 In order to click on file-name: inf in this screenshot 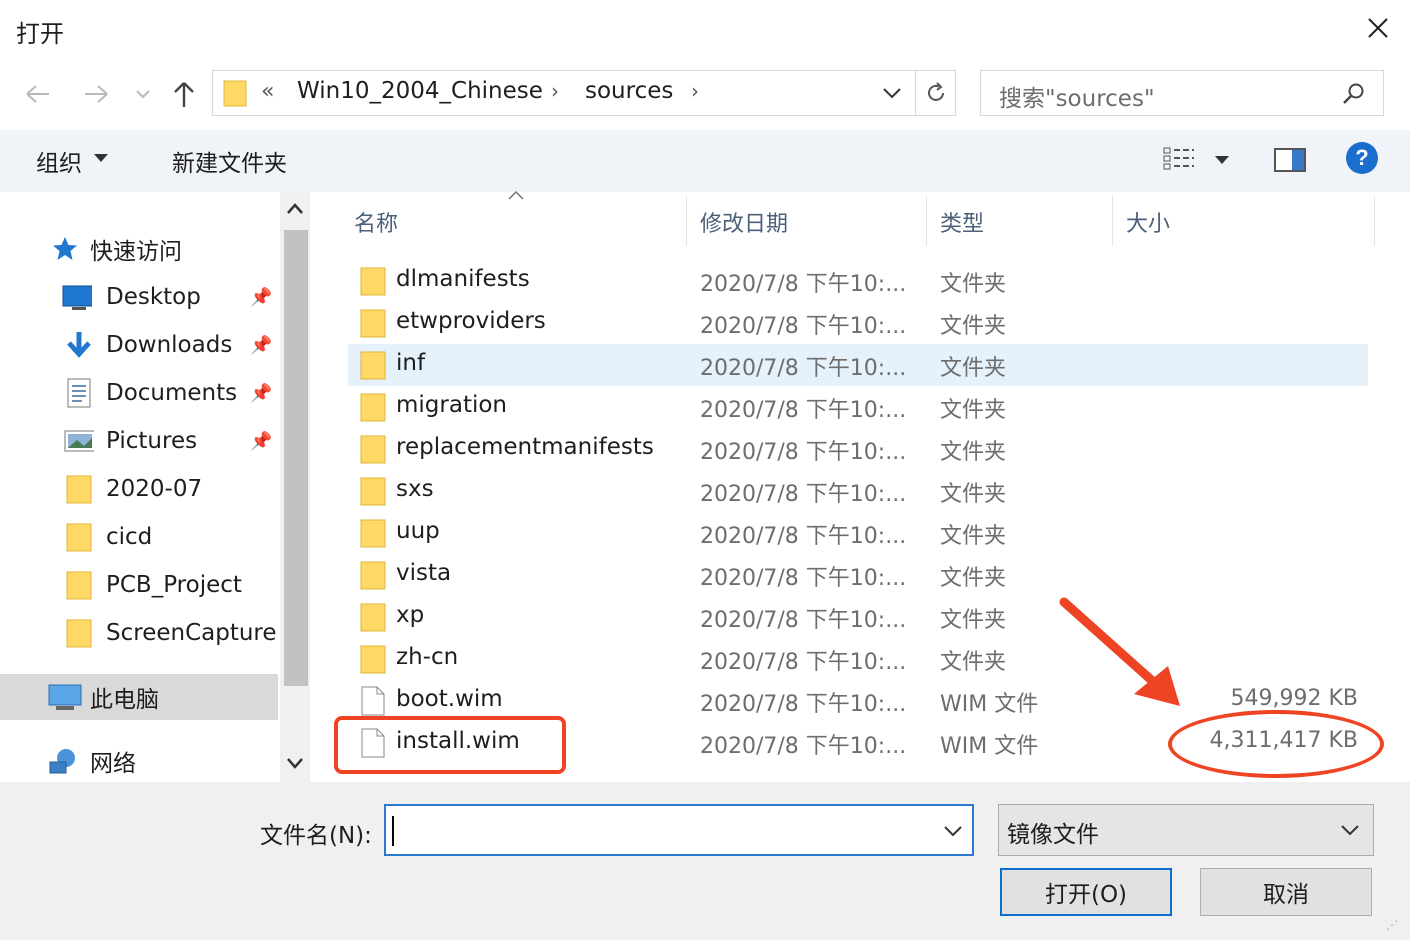, I will do `click(411, 363)`.